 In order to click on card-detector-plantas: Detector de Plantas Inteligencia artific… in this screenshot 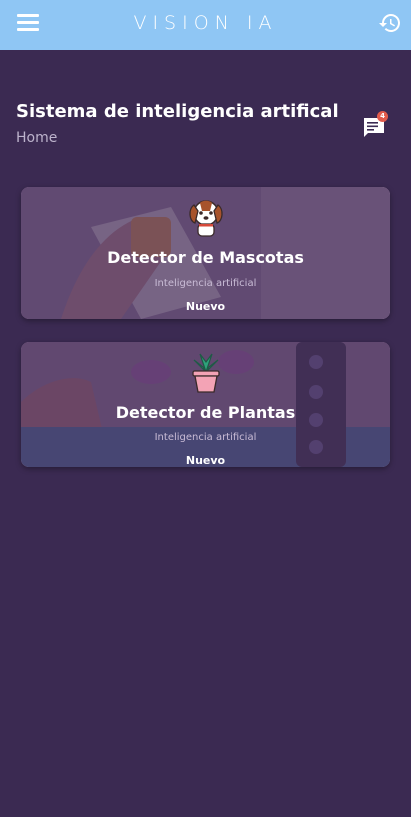, I will do `click(205, 404)`.